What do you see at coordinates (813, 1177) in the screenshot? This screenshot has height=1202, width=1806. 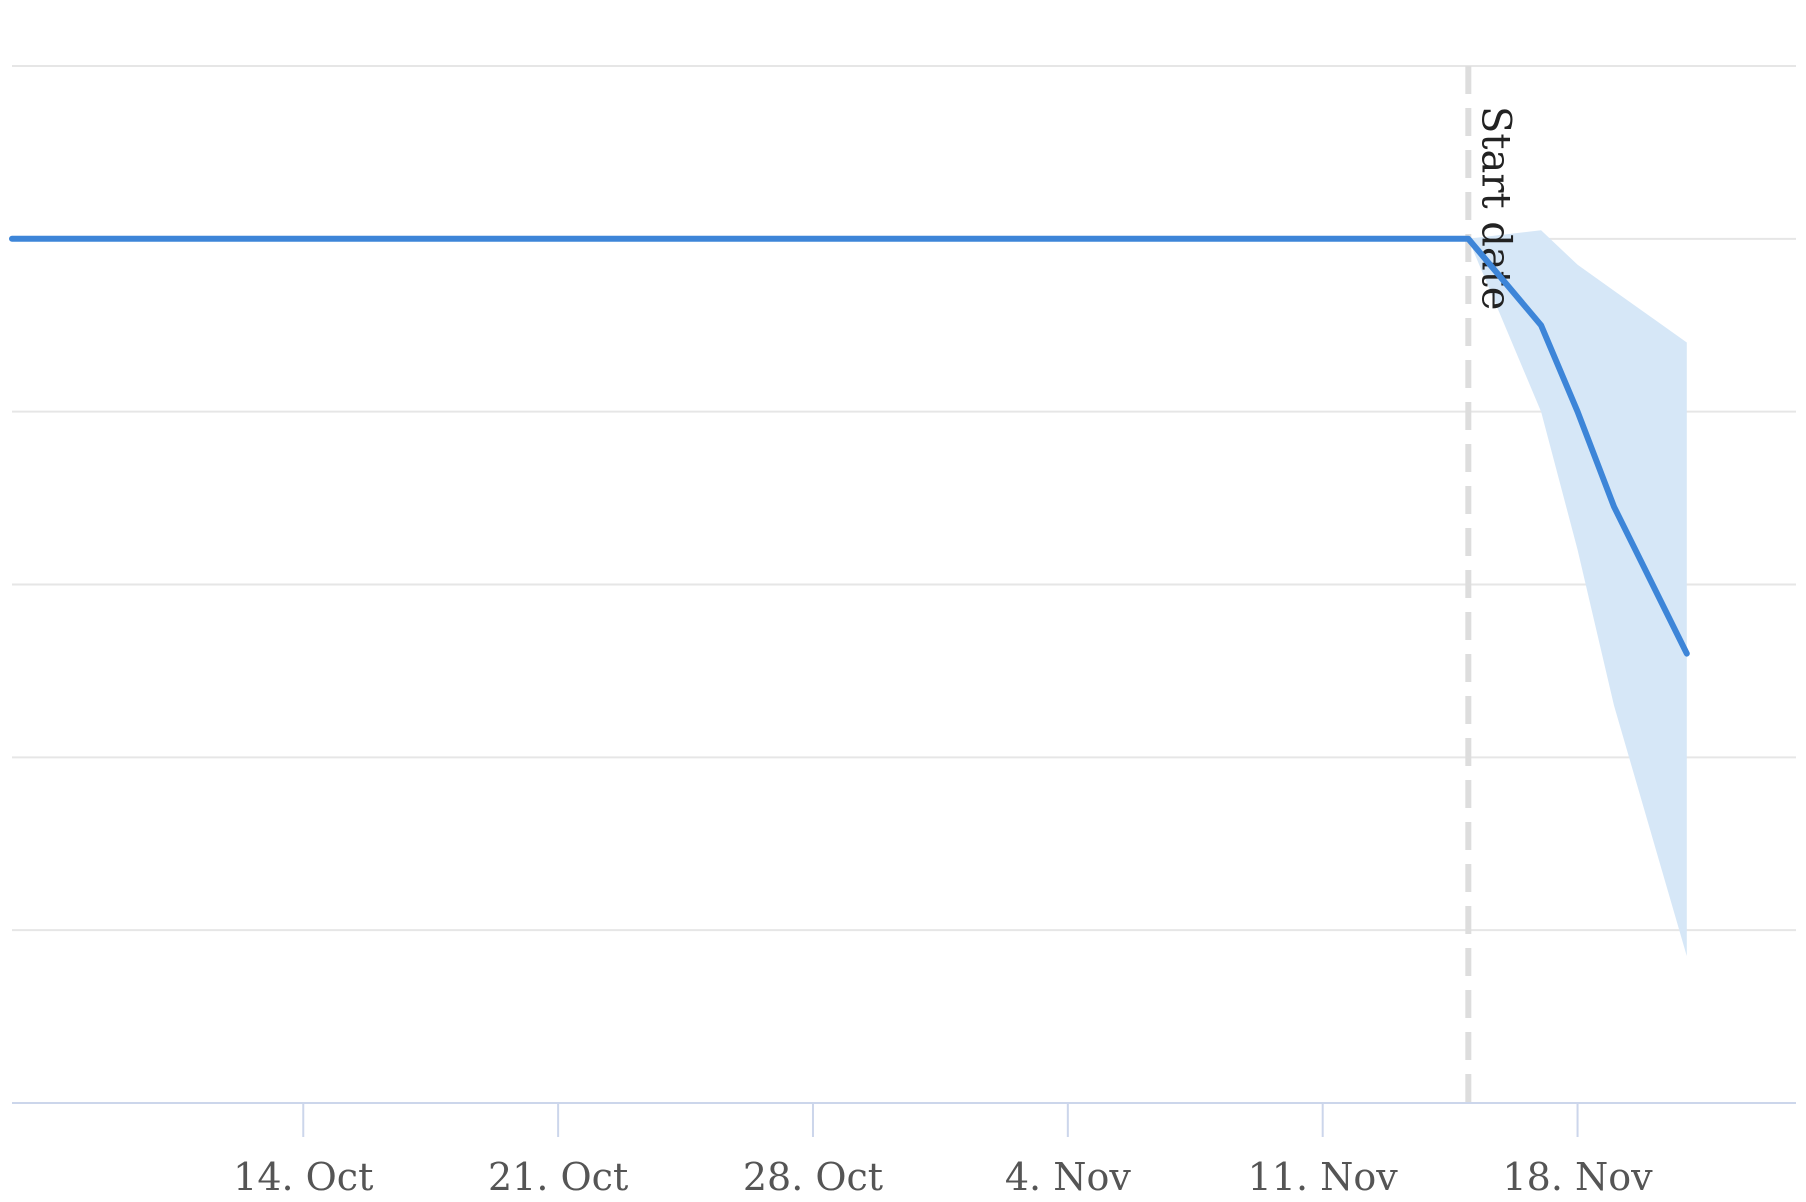 I see `x-tick-label-2: 28. Oct` at bounding box center [813, 1177].